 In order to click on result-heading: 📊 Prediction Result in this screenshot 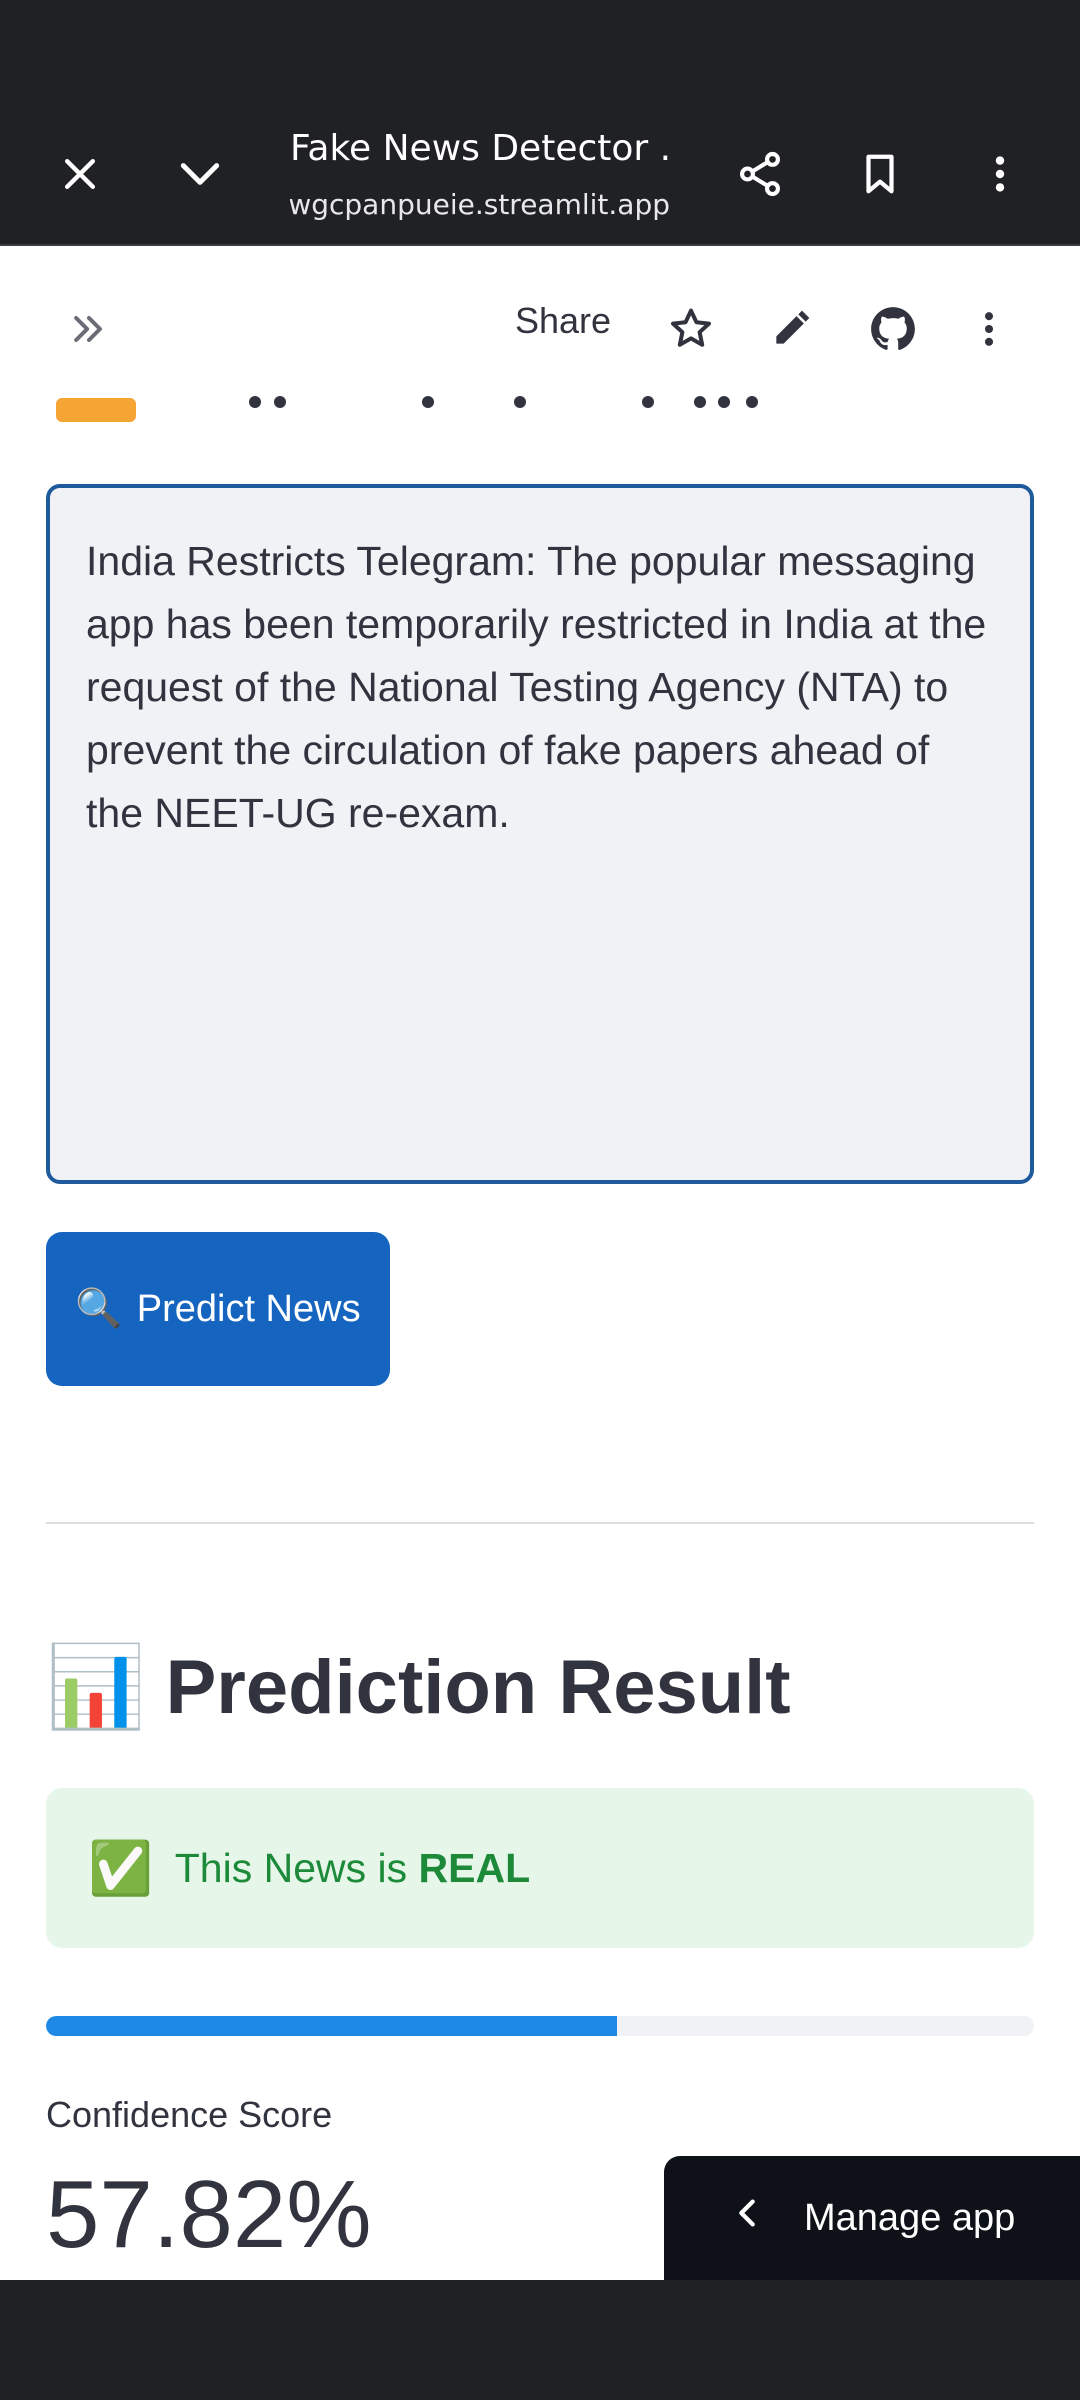, I will do `click(418, 1687)`.